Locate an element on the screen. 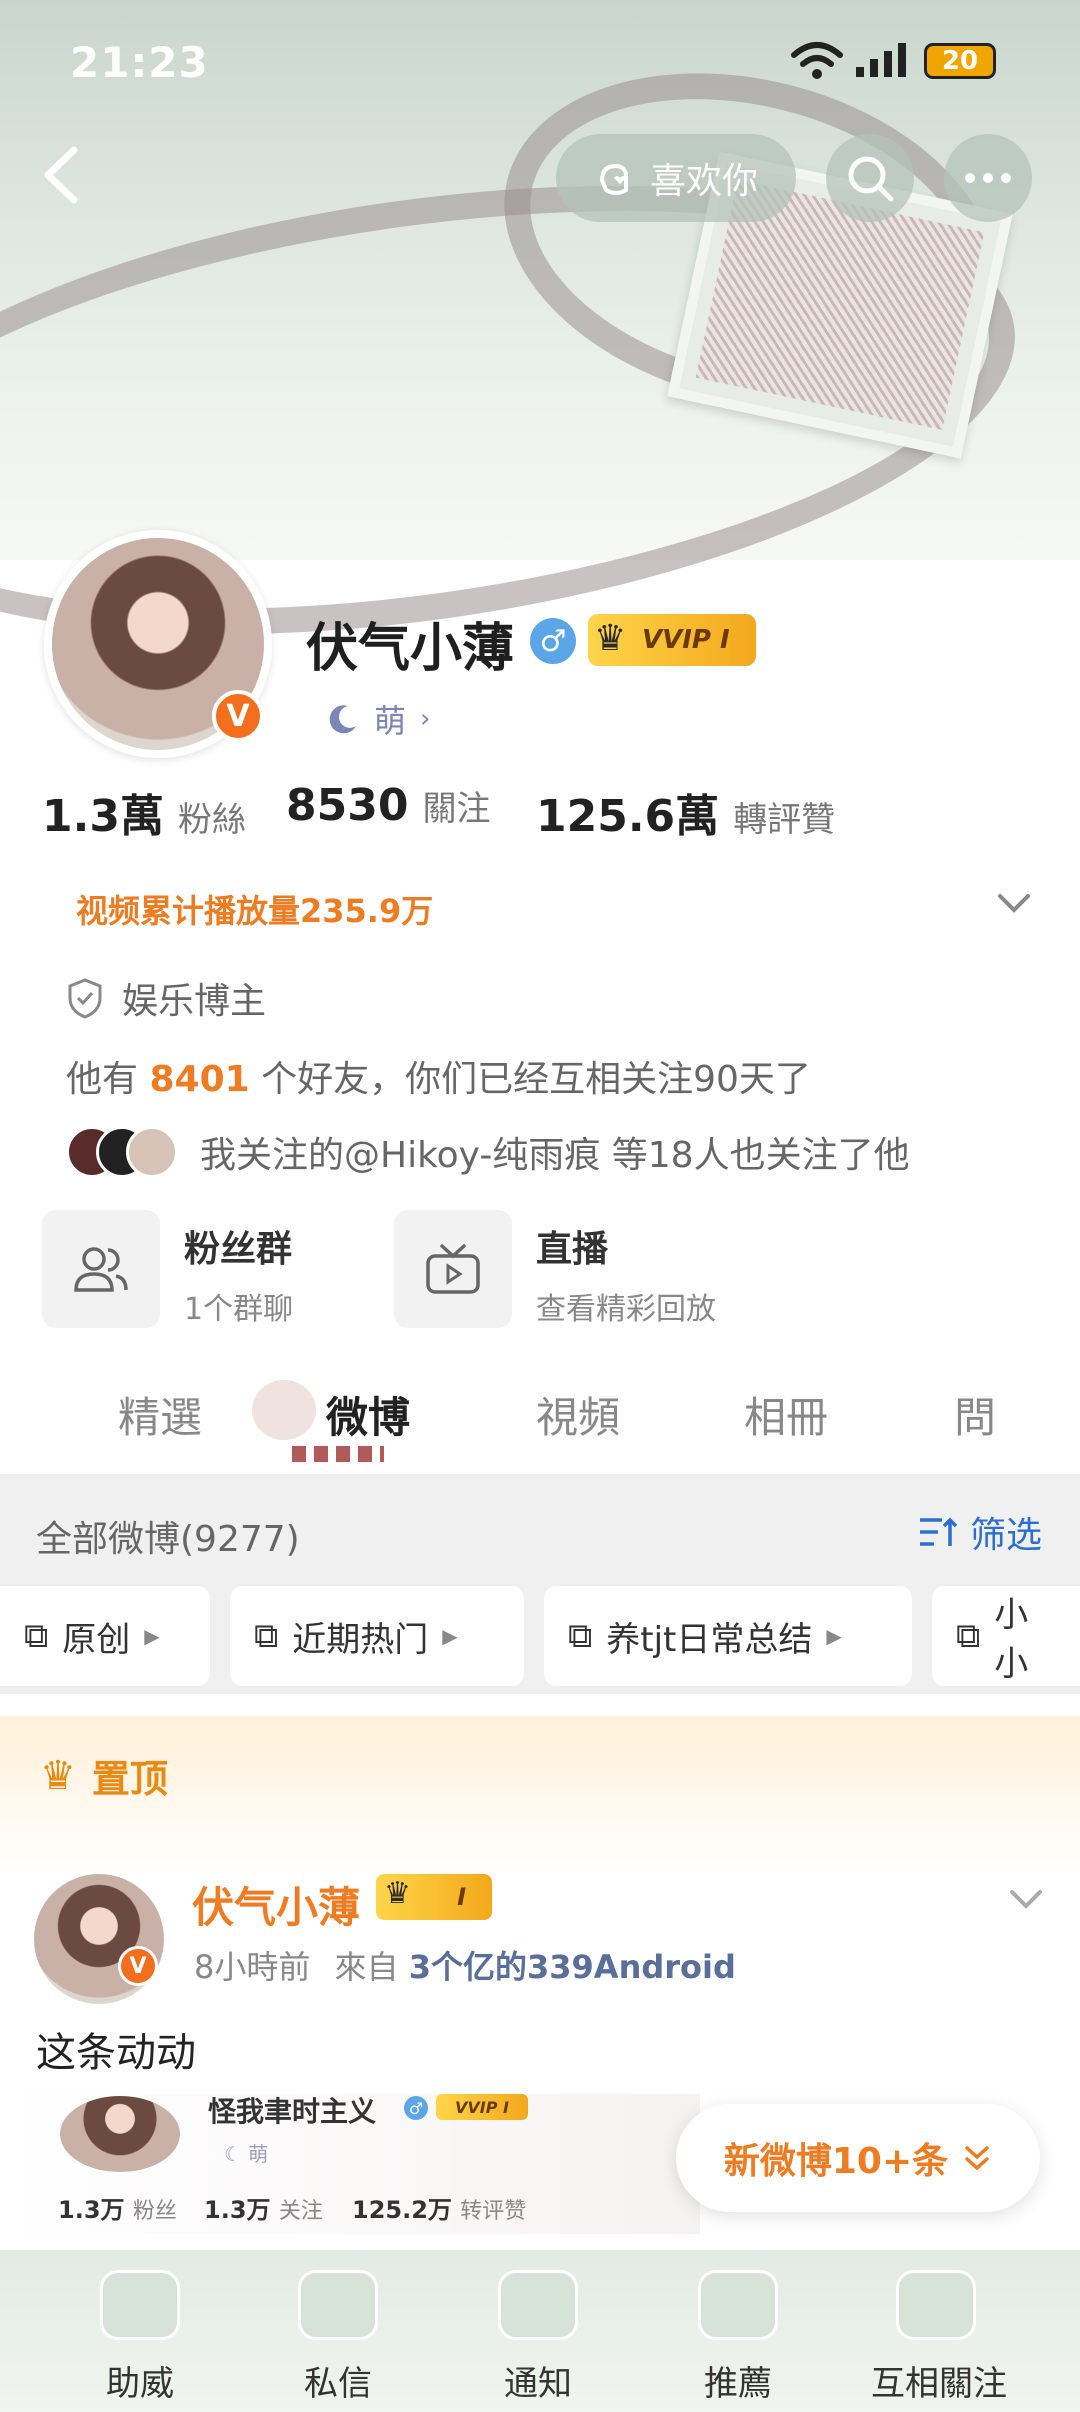 The width and height of the screenshot is (1080, 2412). video-play-count: 视频累计播放量235.9万 is located at coordinates (255, 911).